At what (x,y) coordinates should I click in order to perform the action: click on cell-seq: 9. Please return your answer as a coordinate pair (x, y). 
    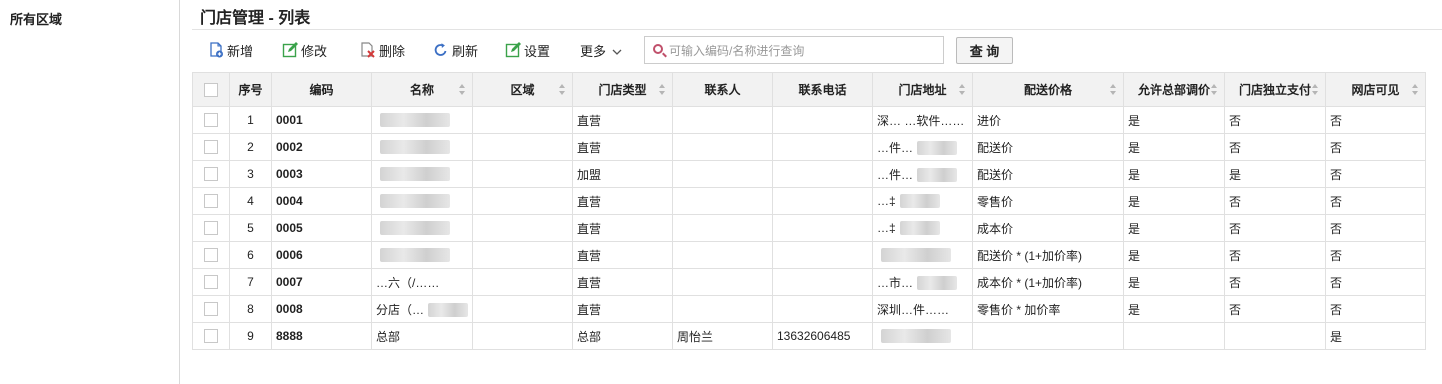
    Looking at the image, I should click on (250, 336).